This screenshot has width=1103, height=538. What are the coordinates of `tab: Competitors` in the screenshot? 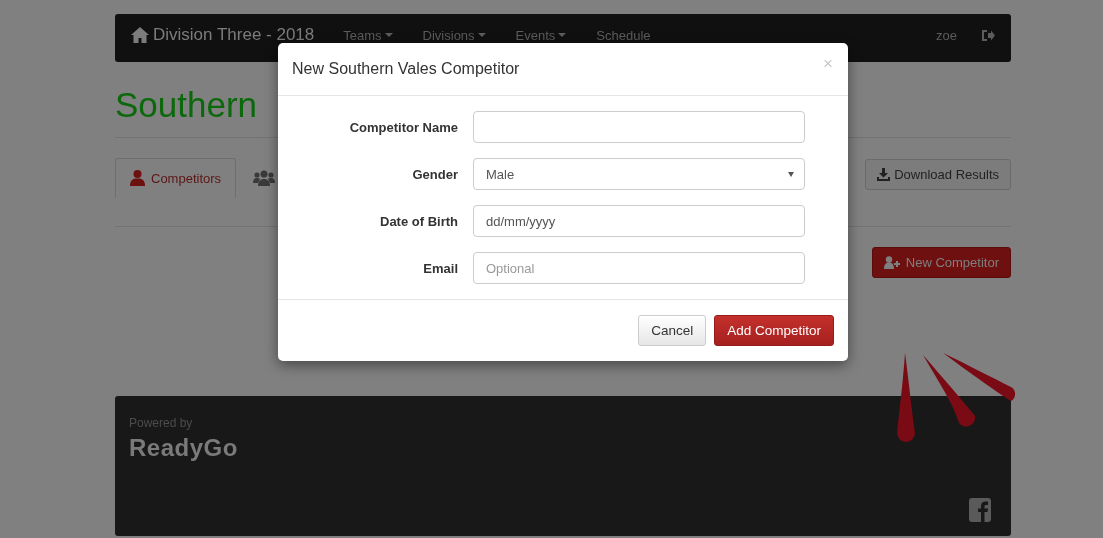 It's located at (176, 178).